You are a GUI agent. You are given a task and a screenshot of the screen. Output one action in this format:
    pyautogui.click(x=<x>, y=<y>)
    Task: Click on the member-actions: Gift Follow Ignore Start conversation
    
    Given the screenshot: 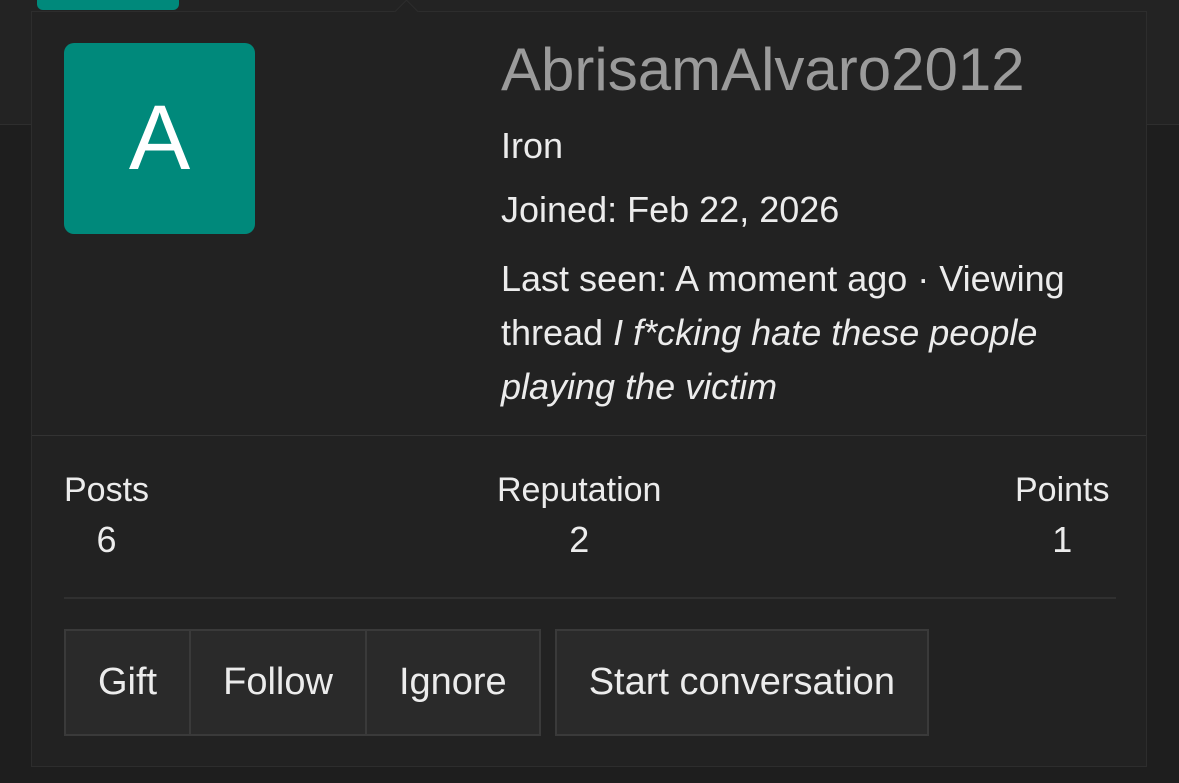 What is the action you would take?
    pyautogui.click(x=496, y=682)
    